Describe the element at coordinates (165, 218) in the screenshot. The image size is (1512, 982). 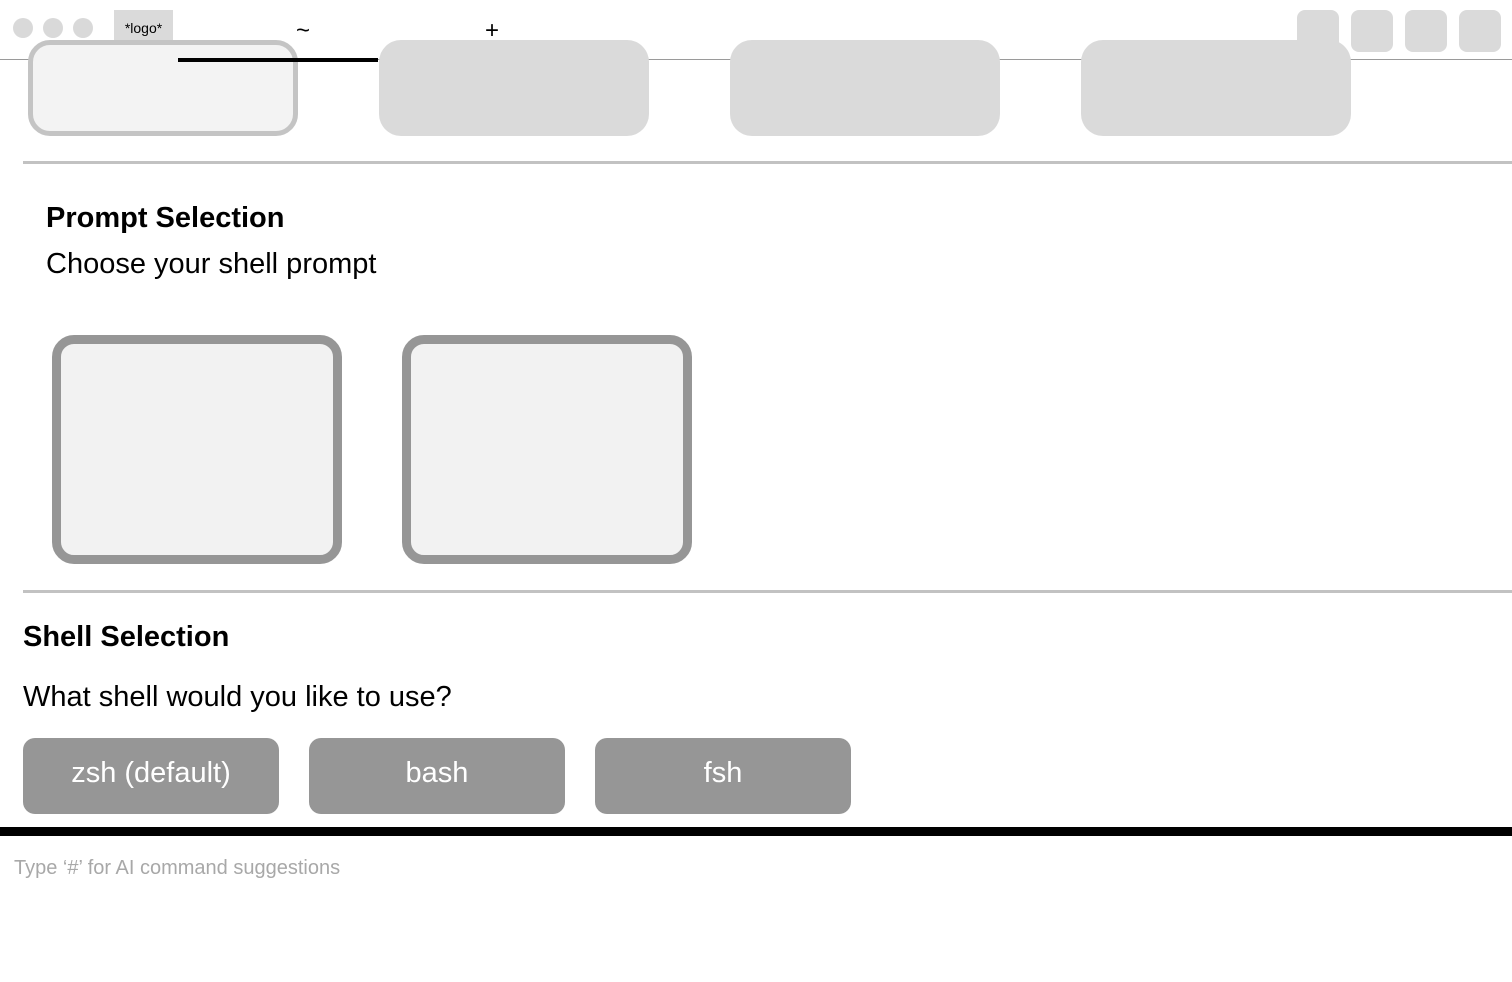
I see `prompt-section-title: Prompt Selection` at that location.